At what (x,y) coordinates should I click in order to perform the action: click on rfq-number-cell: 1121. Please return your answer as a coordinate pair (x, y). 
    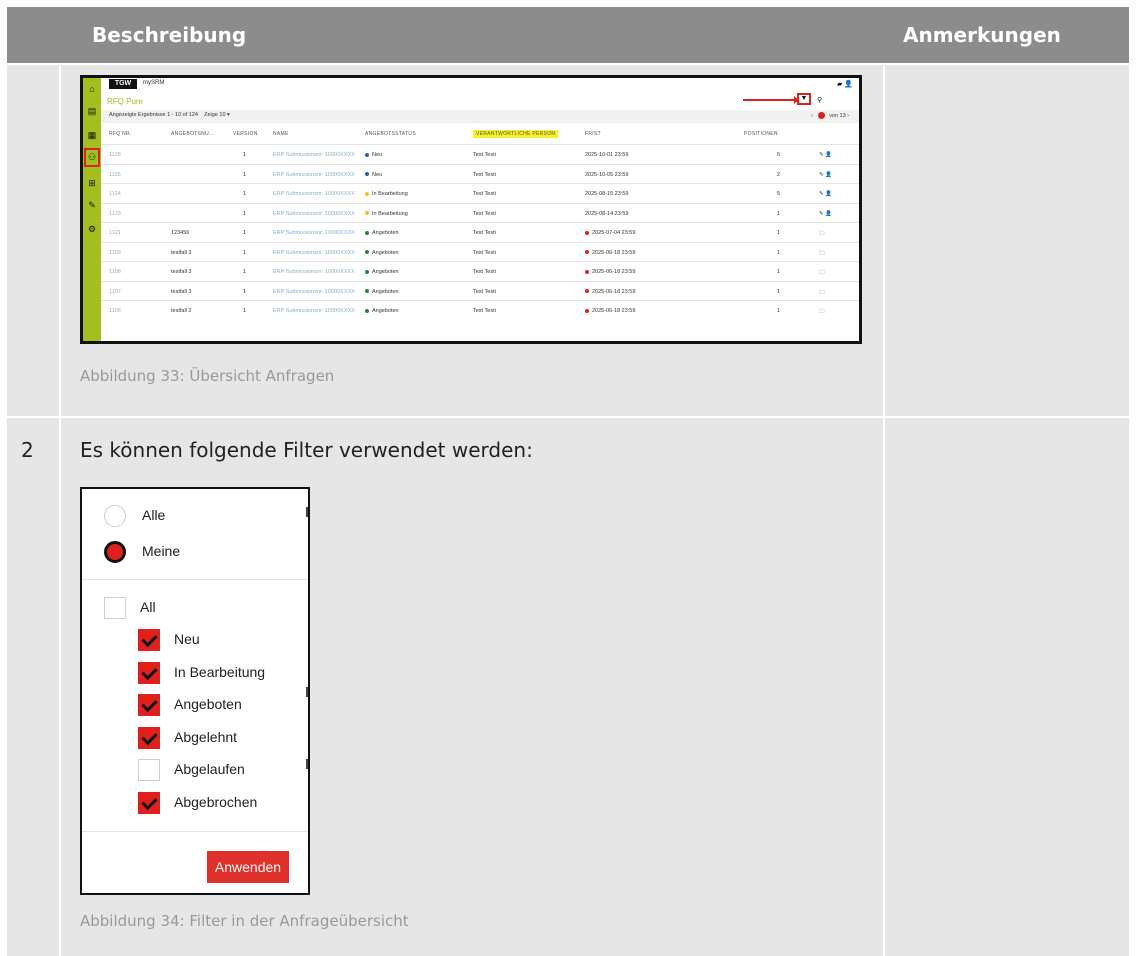
    Looking at the image, I should click on (115, 233).